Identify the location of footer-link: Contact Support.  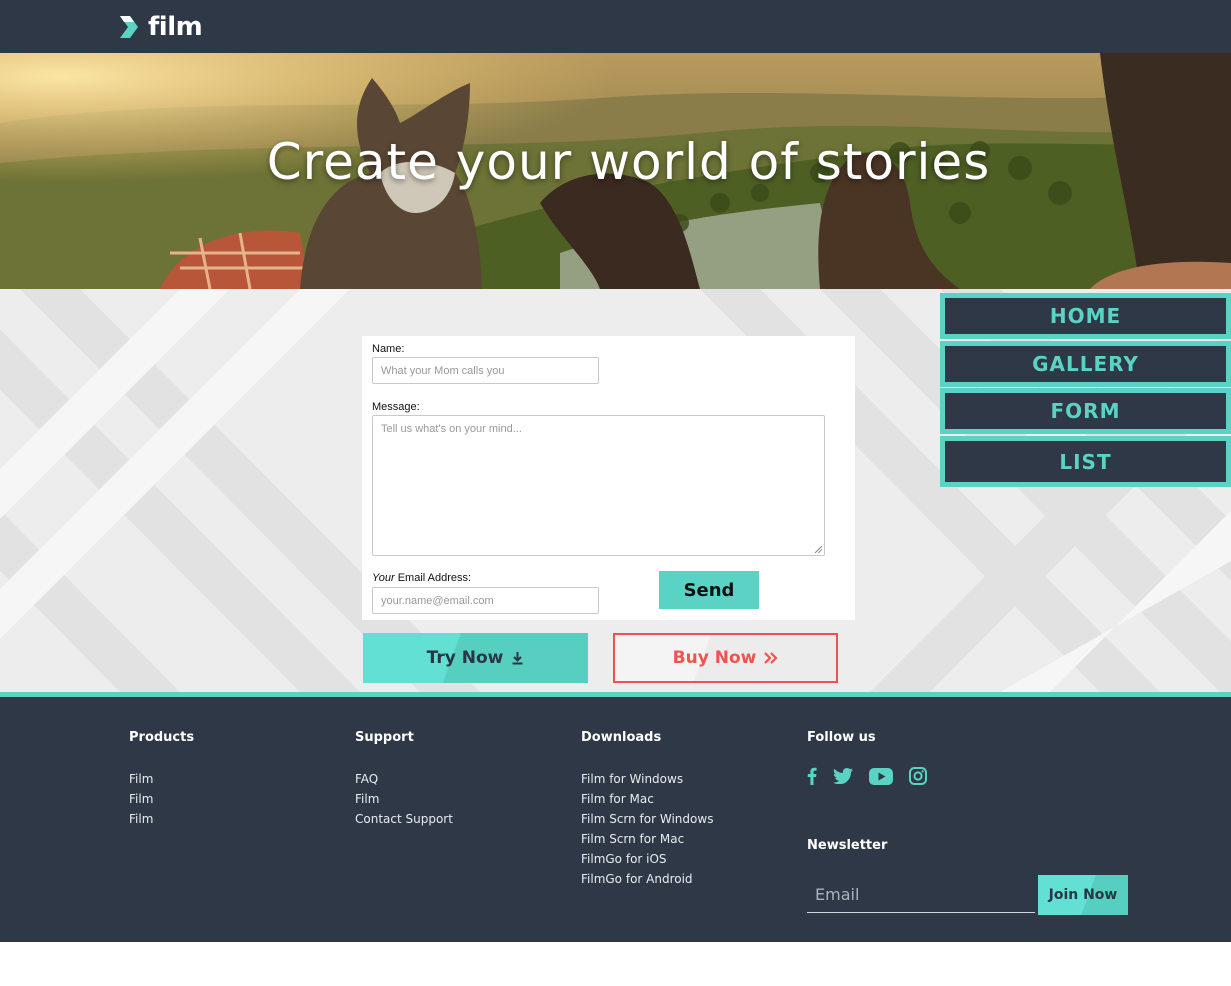
(404, 819).